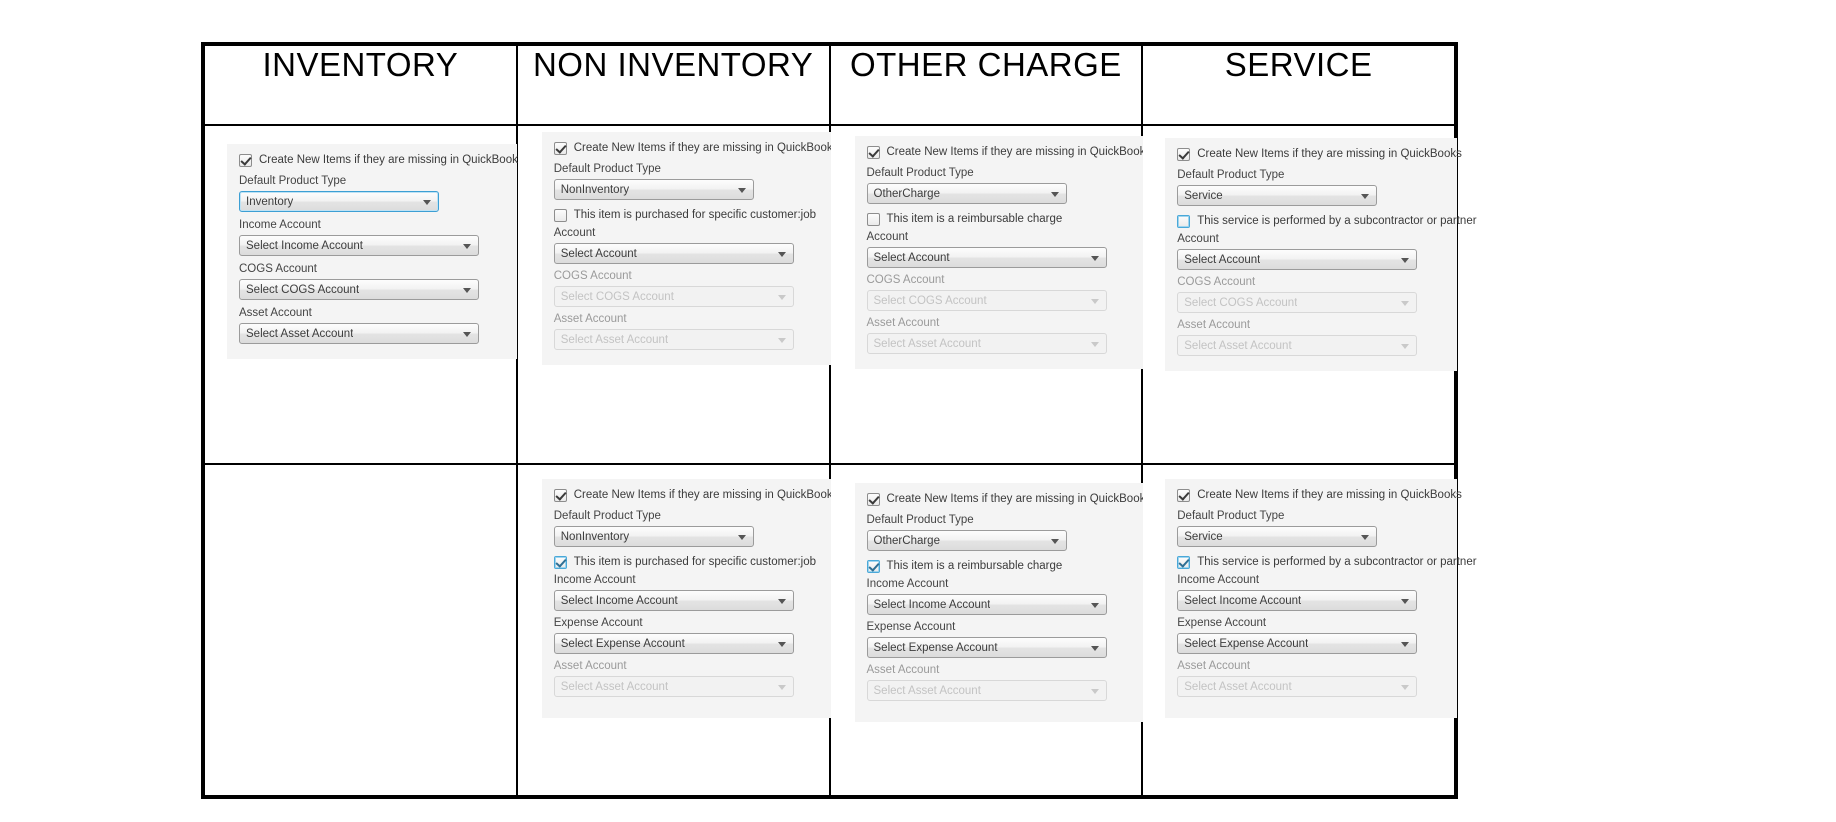 Image resolution: width=1836 pixels, height=822 pixels. What do you see at coordinates (1184, 495) in the screenshot?
I see `checkbox-create-new-items-r2c4-icon` at bounding box center [1184, 495].